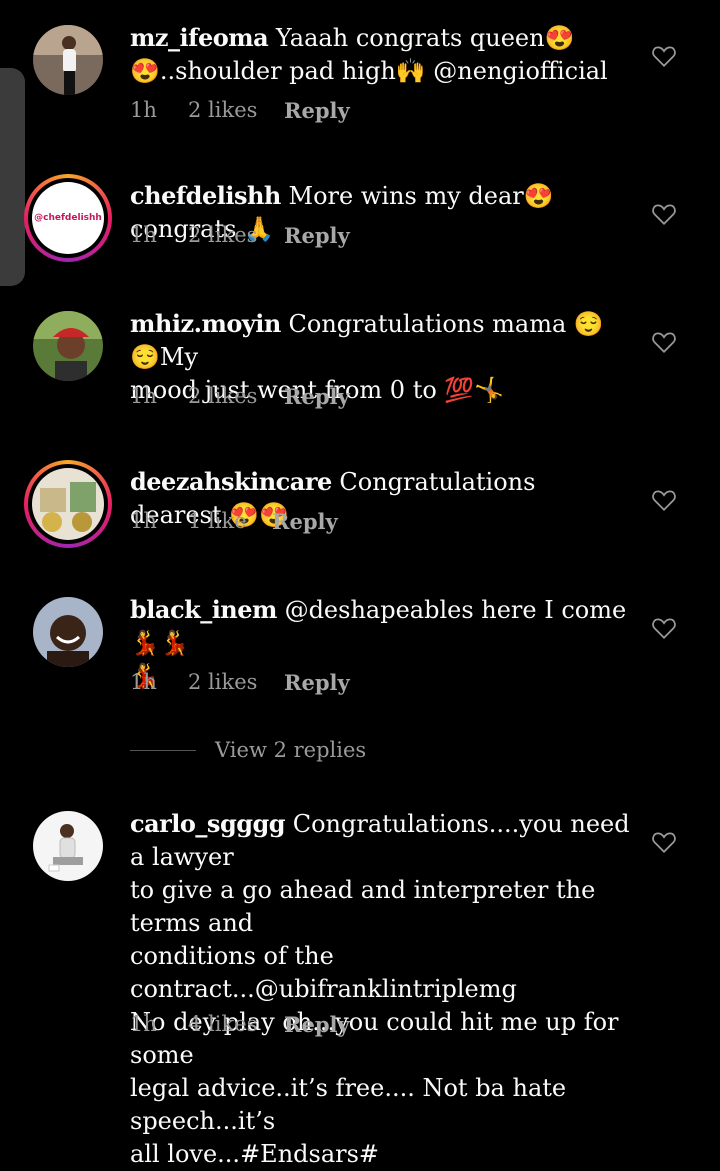 The height and width of the screenshot is (1171, 720). What do you see at coordinates (291, 750) in the screenshot?
I see `view-replies-label: View 2 replies` at bounding box center [291, 750].